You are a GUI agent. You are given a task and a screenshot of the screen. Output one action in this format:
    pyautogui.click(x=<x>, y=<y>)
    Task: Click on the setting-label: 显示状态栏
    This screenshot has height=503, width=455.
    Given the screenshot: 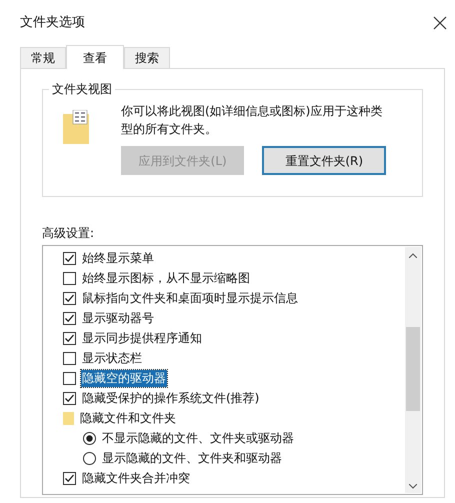 What is the action you would take?
    pyautogui.click(x=112, y=358)
    